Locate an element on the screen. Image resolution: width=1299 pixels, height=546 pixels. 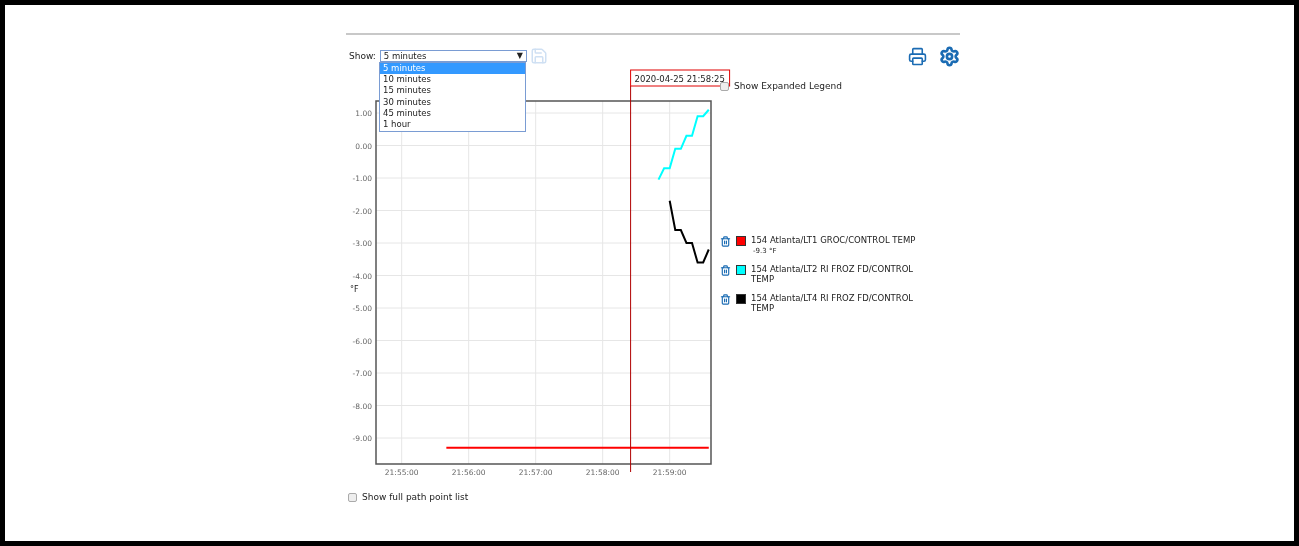
checkbox-label: Show Expanded Legend is located at coordinates (788, 86).